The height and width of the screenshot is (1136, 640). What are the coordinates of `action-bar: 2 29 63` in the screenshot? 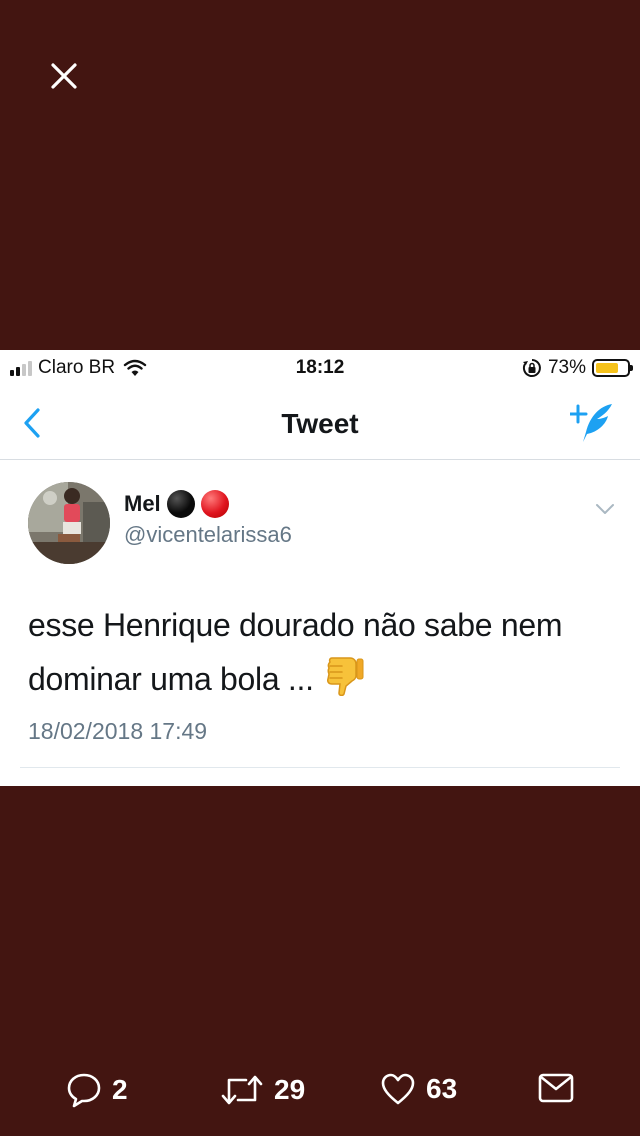 It's located at (320, 1092).